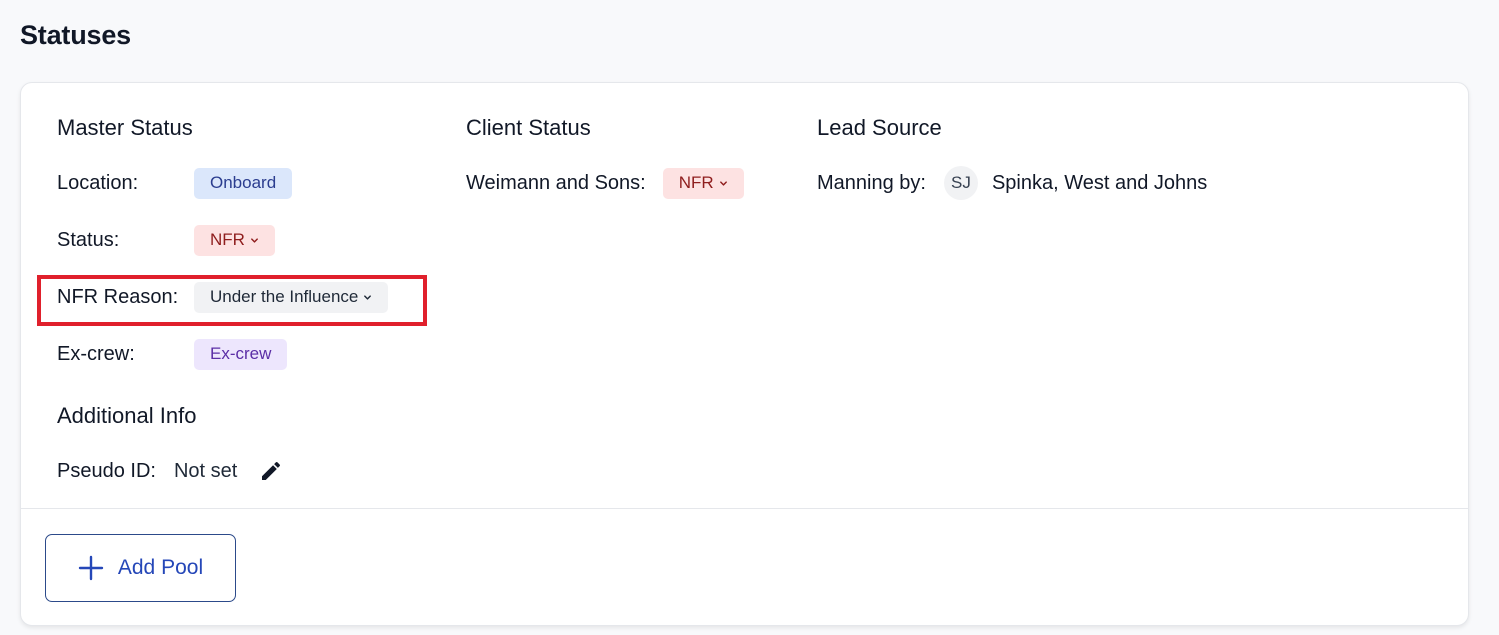 The width and height of the screenshot is (1499, 635). What do you see at coordinates (1099, 182) in the screenshot?
I see `manning-agency-name: Spinka, West and Johns` at bounding box center [1099, 182].